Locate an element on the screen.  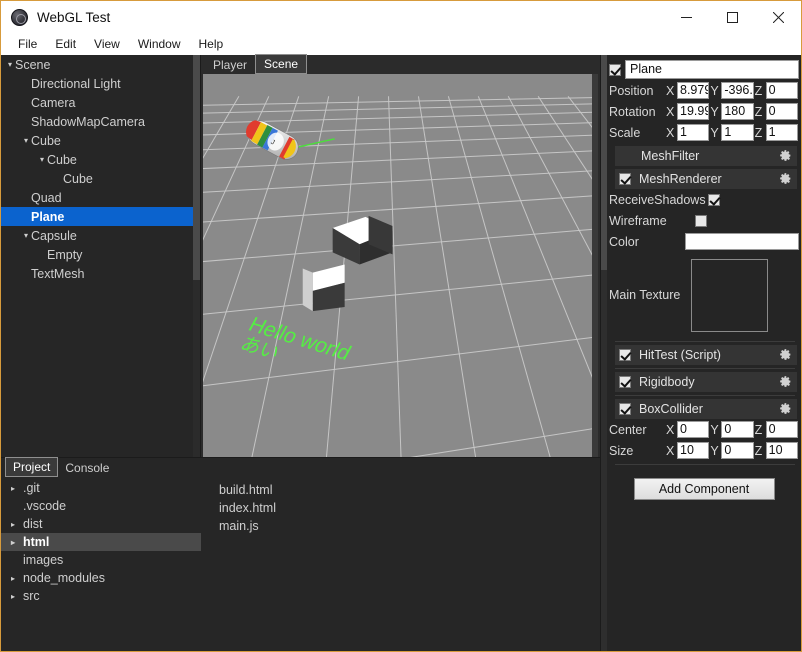
hierarchy-item: ▾ Capsule is located at coordinates (100, 235).